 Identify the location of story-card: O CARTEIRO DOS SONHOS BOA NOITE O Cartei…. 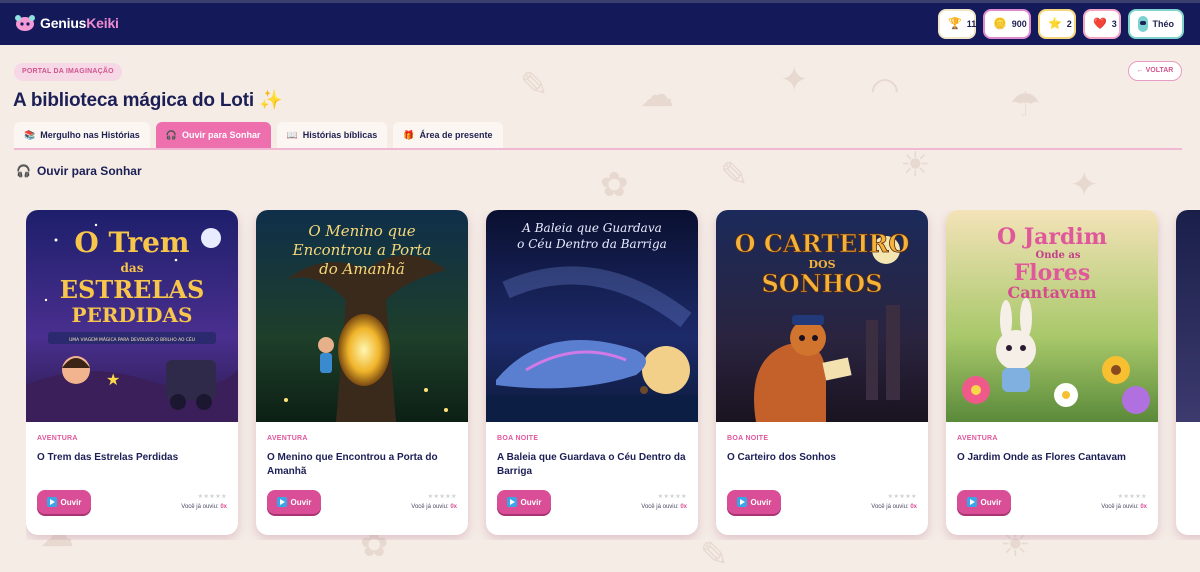
(822, 372).